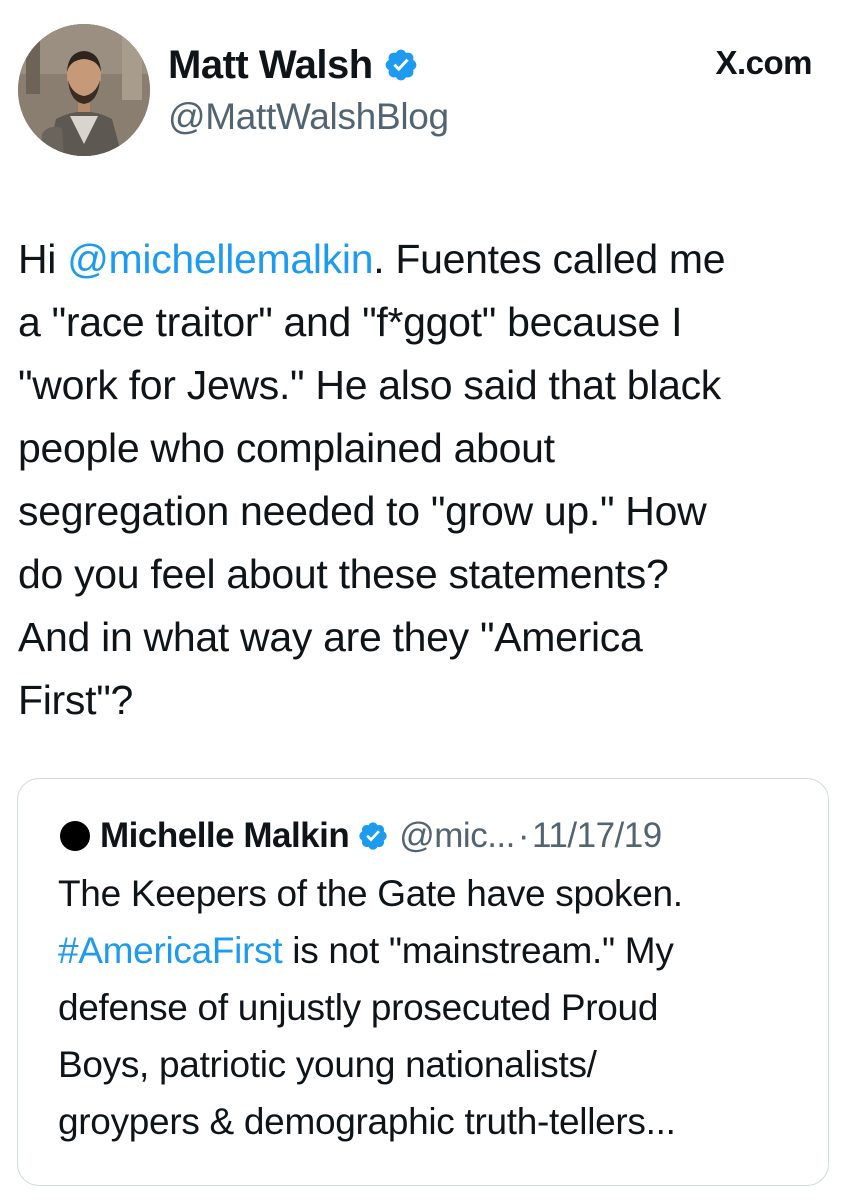 The image size is (848, 1199). I want to click on profile-photo-icon, so click(84, 90).